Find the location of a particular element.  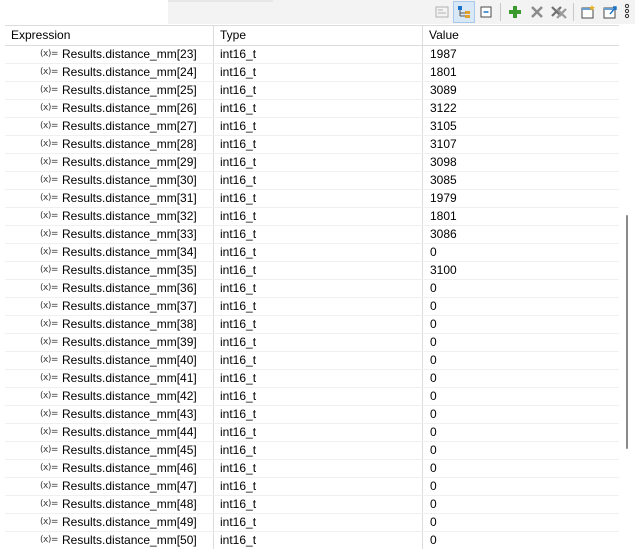

new-view-icon is located at coordinates (588, 12).